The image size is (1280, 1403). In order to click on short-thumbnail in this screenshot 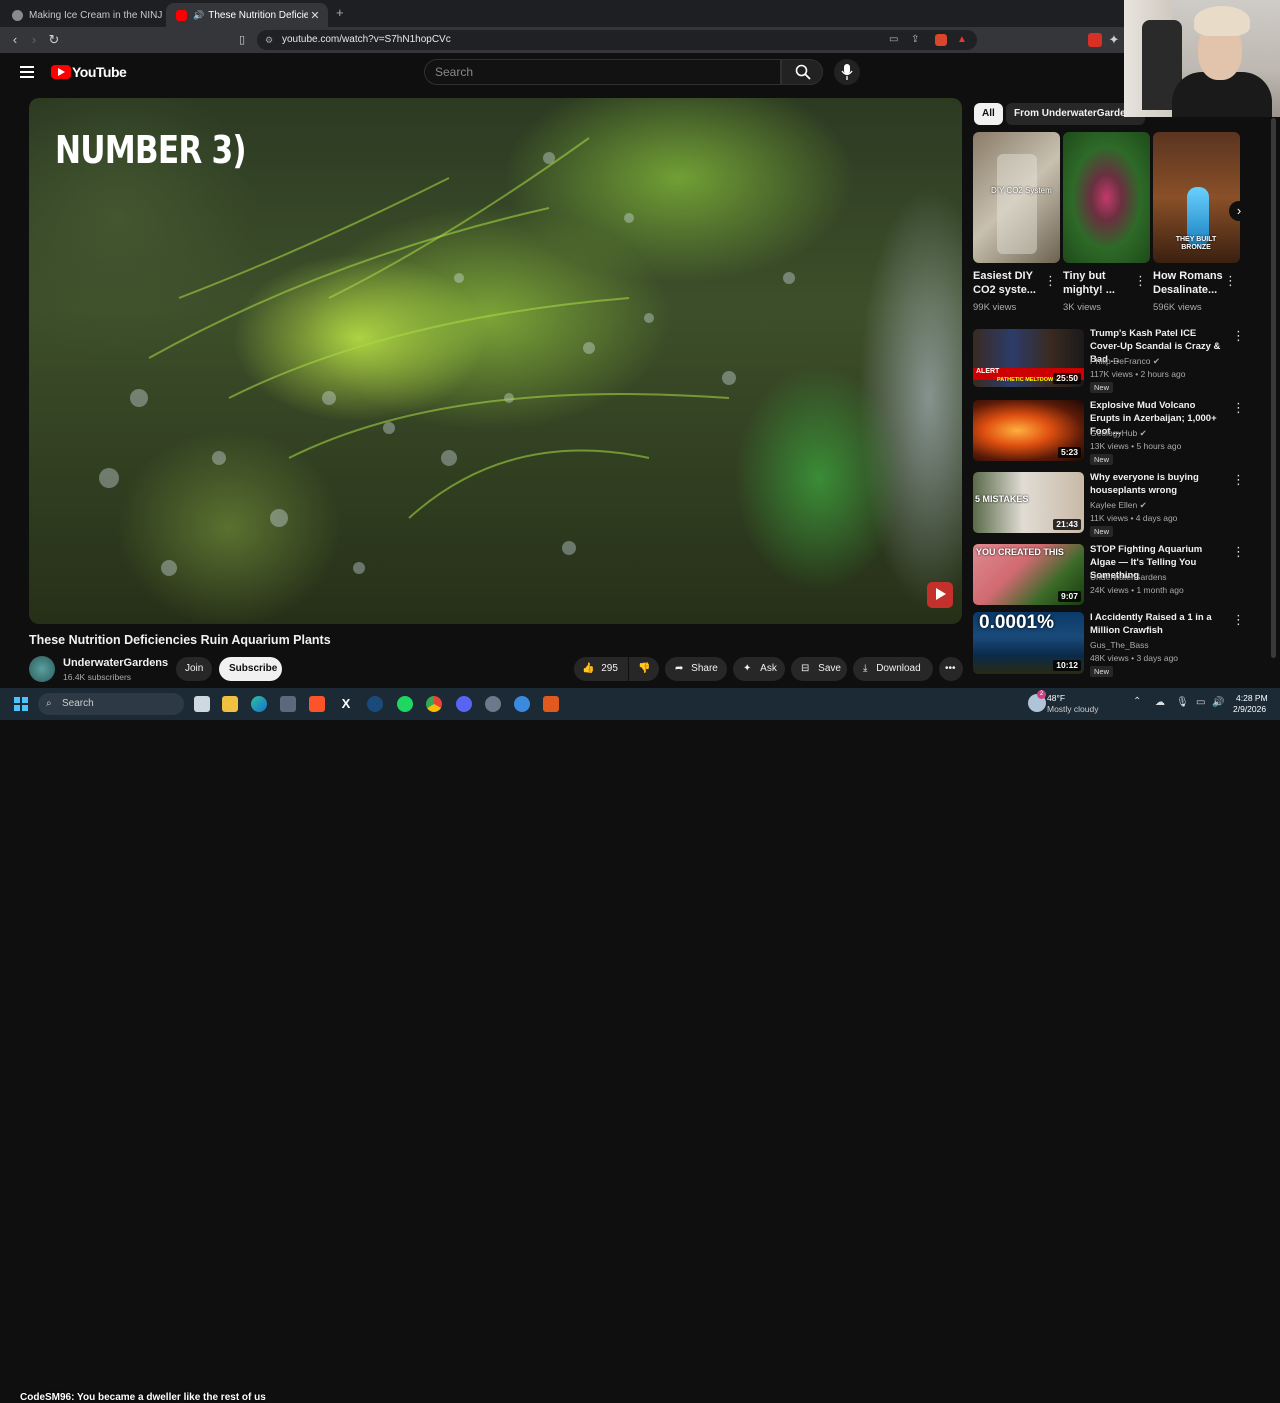, I will do `click(1106, 197)`.